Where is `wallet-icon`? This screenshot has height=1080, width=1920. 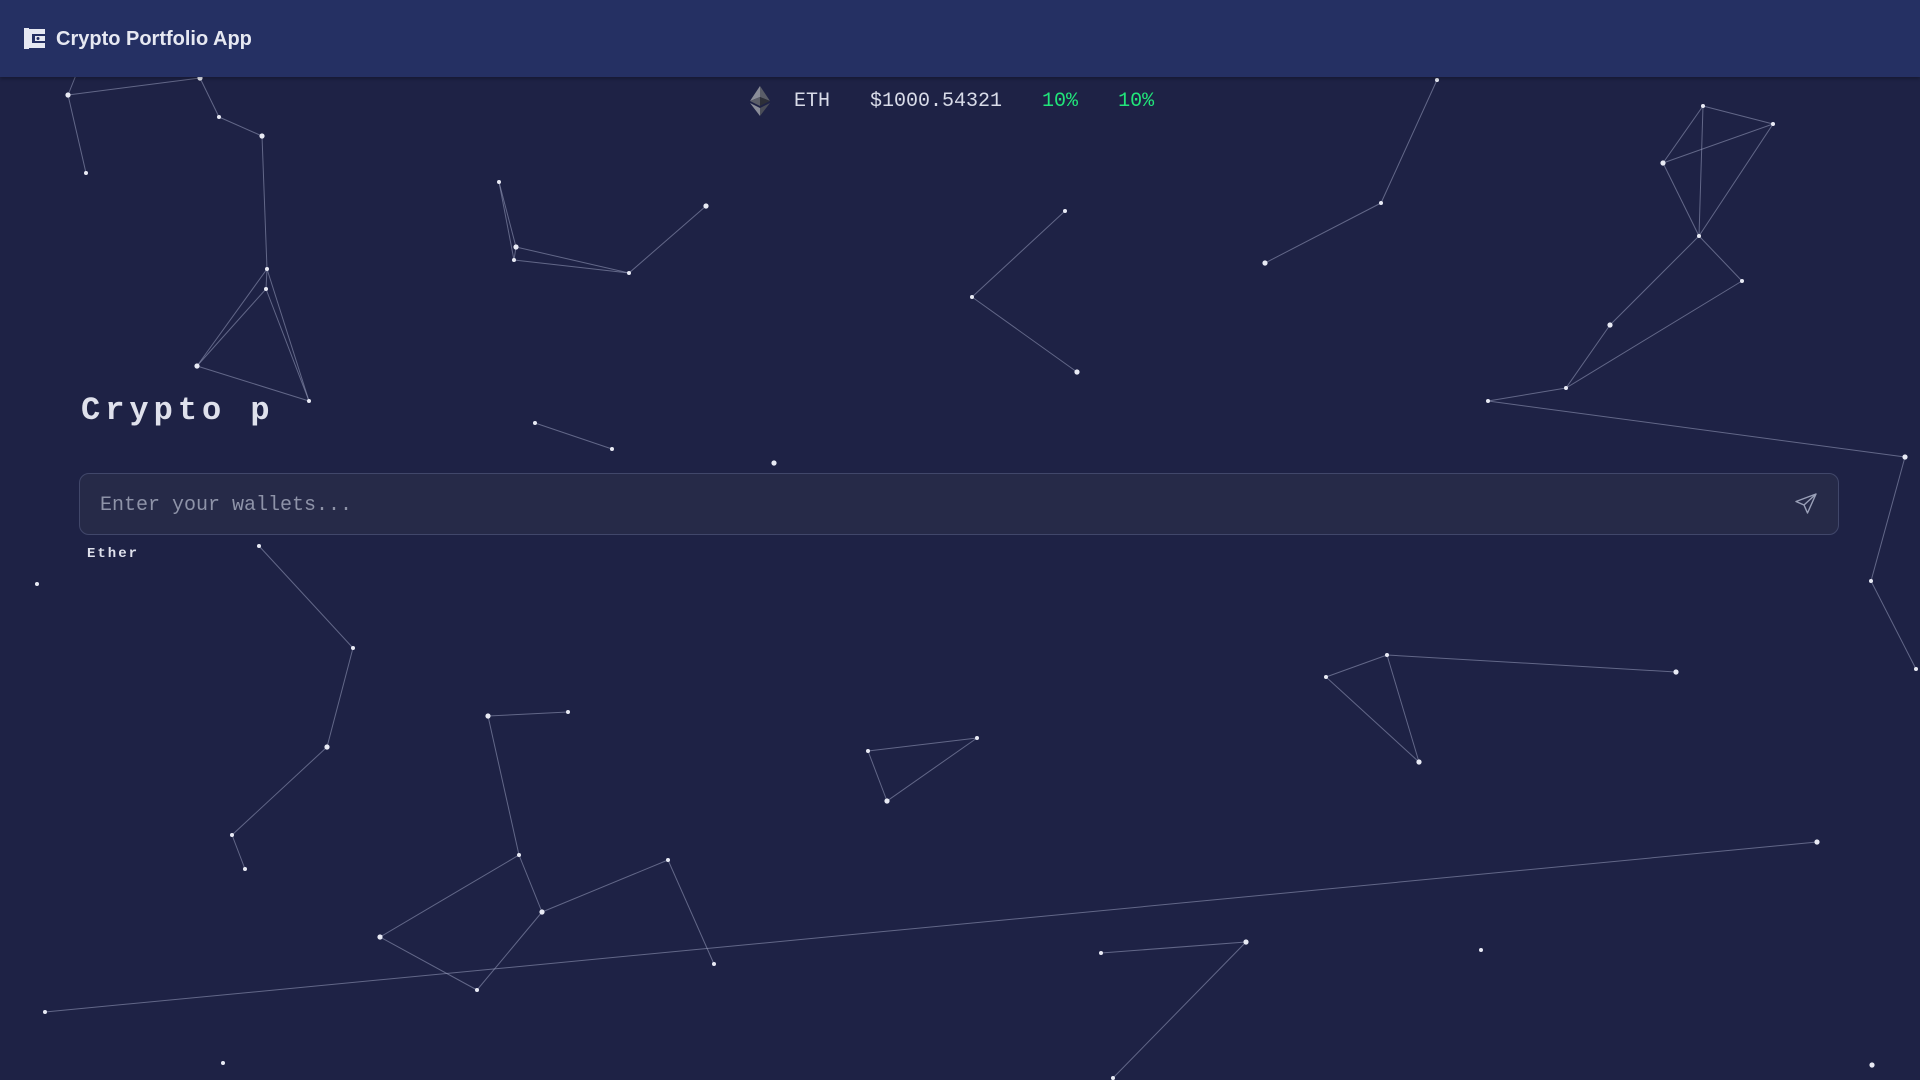 wallet-icon is located at coordinates (34, 38).